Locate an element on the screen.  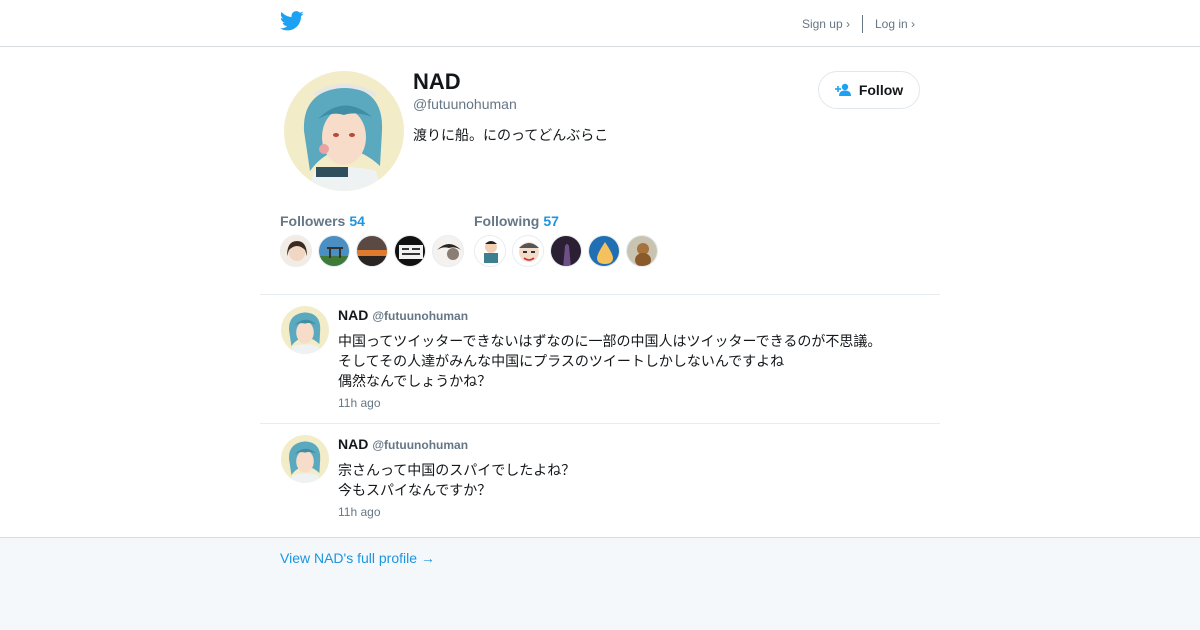
tweet-text-line: 宗さんって中国のスパイでしたよね？ is located at coordinates (457, 470).